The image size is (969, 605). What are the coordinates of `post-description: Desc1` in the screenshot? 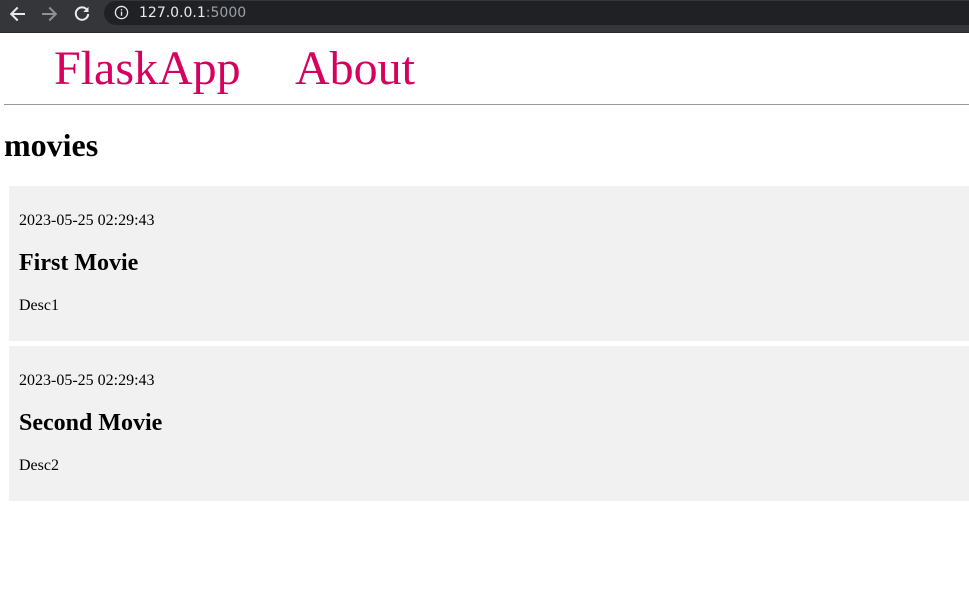 It's located at (39, 305).